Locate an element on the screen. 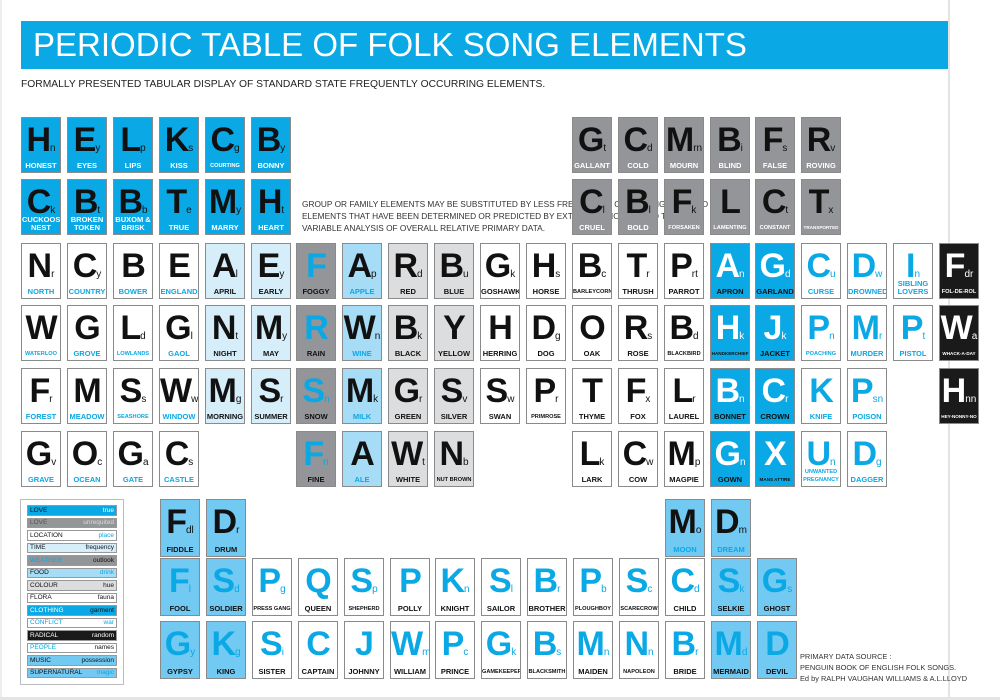 The width and height of the screenshot is (1000, 700). element-ghost: Gs GHOST is located at coordinates (777, 587).